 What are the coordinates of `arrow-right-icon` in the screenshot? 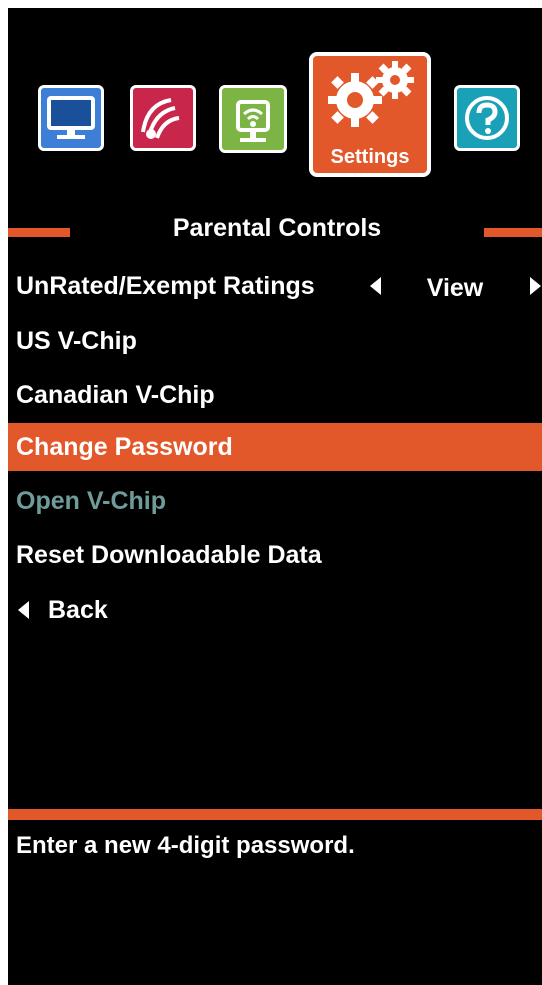 It's located at (535, 286).